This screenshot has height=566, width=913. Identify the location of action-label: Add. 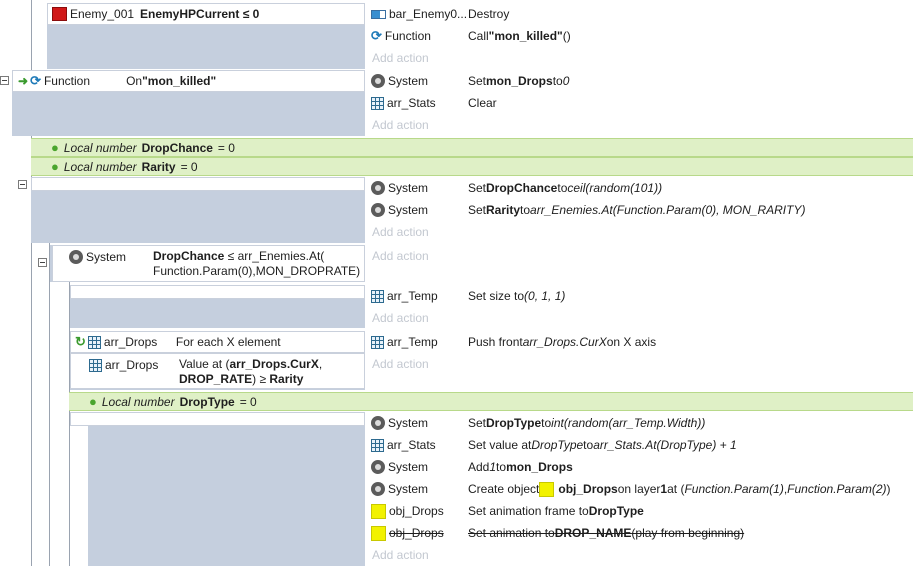
(479, 467).